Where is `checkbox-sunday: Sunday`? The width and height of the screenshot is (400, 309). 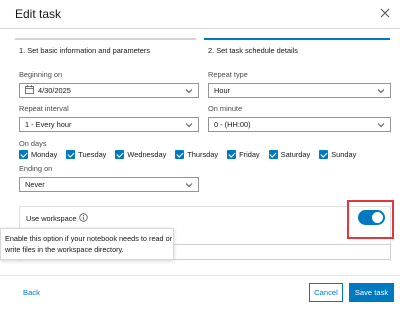 checkbox-sunday: Sunday is located at coordinates (337, 154).